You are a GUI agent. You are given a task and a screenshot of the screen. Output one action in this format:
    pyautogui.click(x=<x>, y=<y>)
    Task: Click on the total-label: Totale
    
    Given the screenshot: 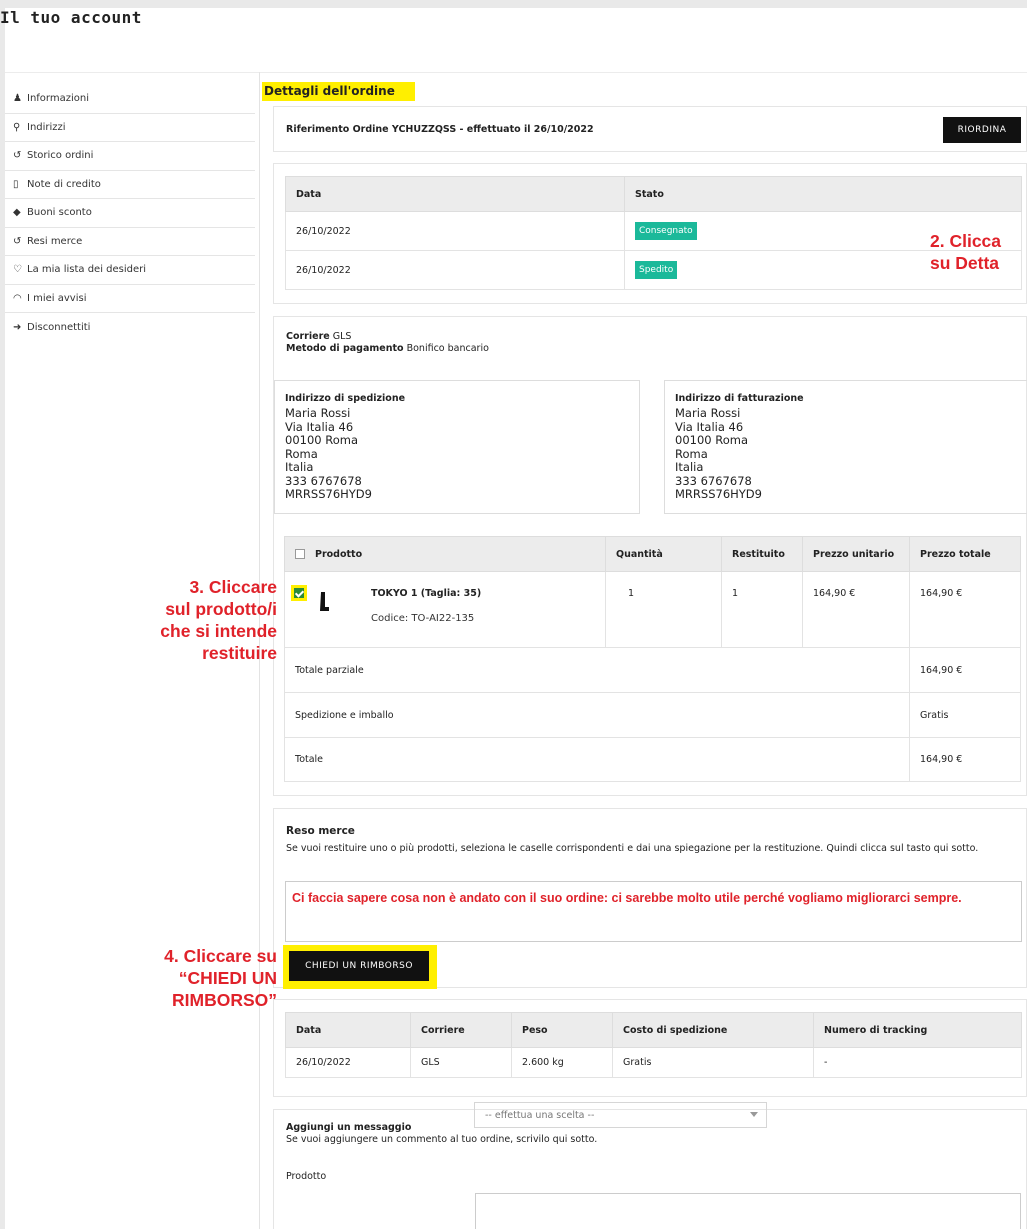 What is the action you would take?
    pyautogui.click(x=597, y=759)
    